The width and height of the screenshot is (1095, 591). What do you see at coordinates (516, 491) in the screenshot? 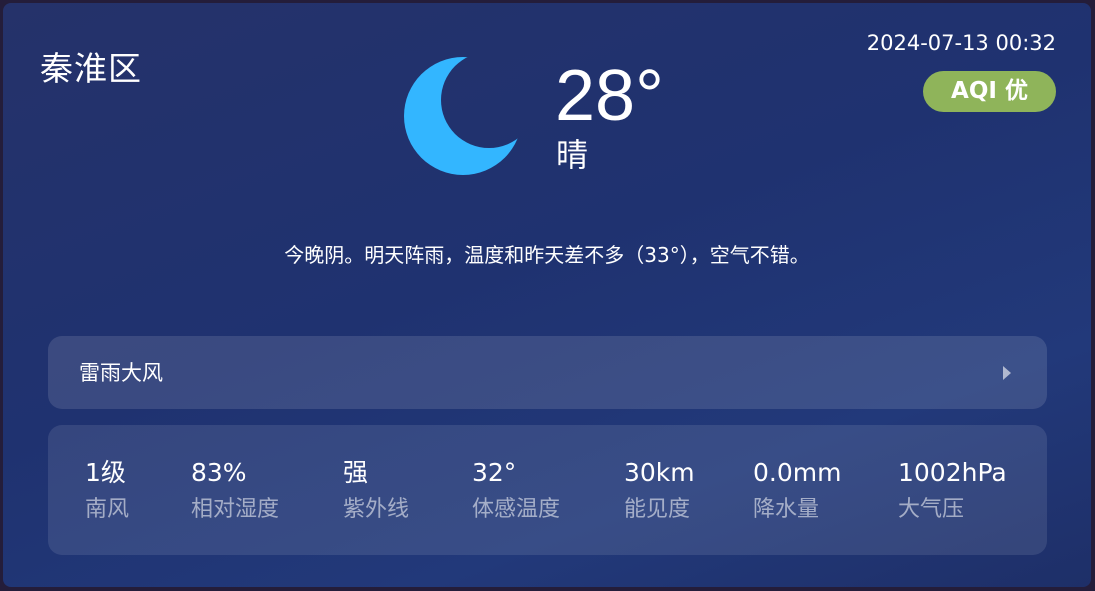
I see `metric-feels-like: 32° 体感温度` at bounding box center [516, 491].